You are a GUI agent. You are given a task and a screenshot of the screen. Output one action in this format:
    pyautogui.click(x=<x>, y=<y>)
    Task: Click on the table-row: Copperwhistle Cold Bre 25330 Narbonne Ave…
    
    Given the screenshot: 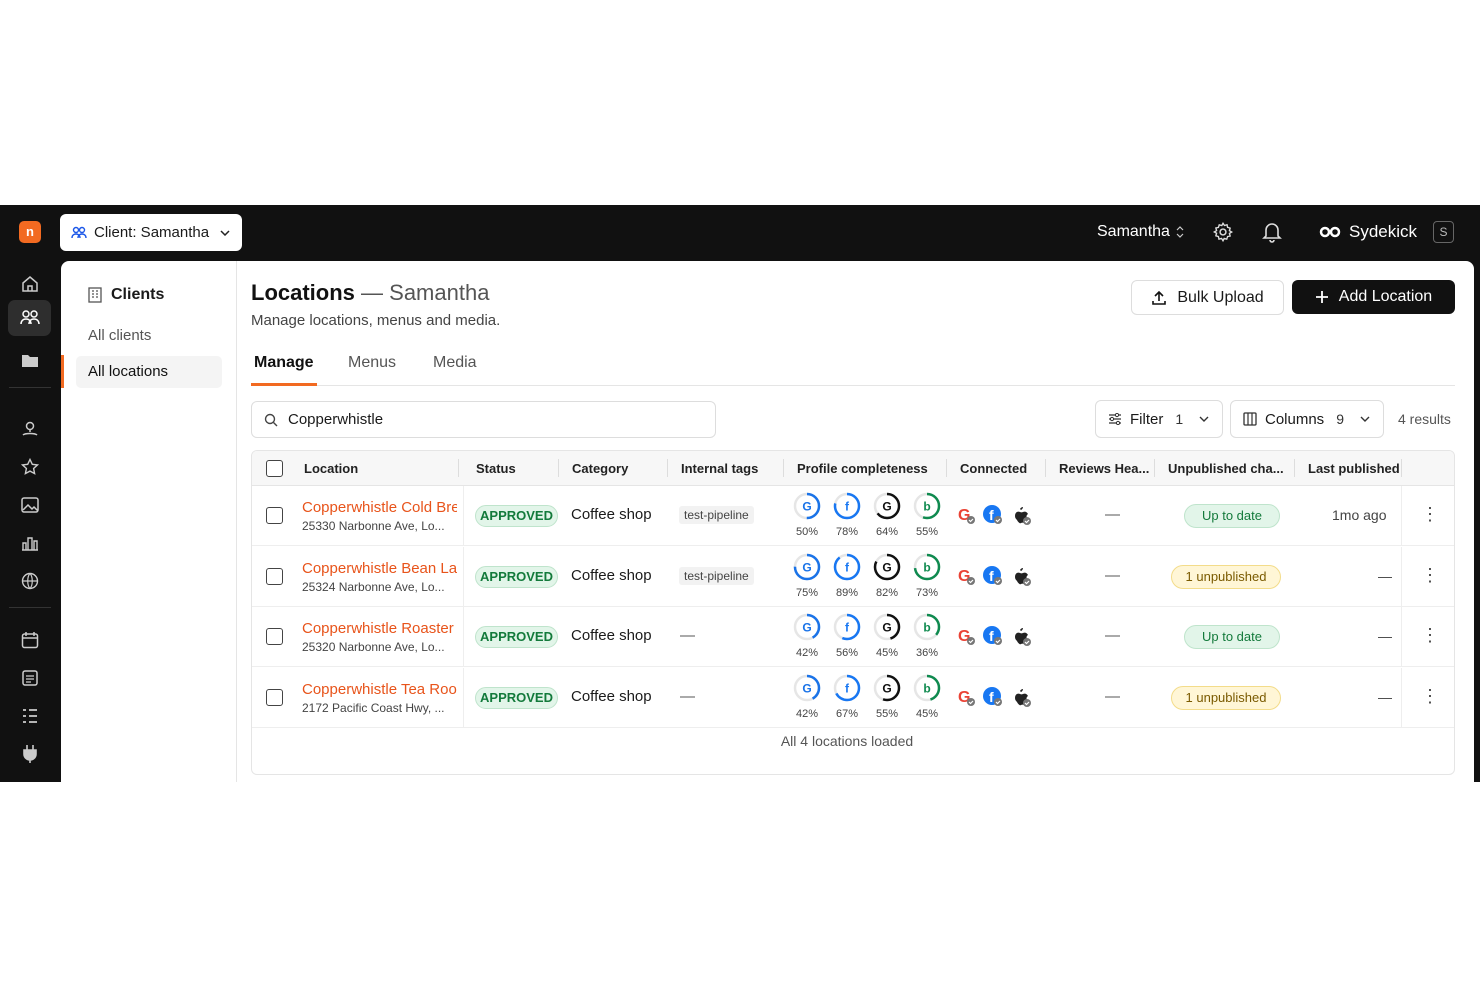 What is the action you would take?
    pyautogui.click(x=853, y=516)
    